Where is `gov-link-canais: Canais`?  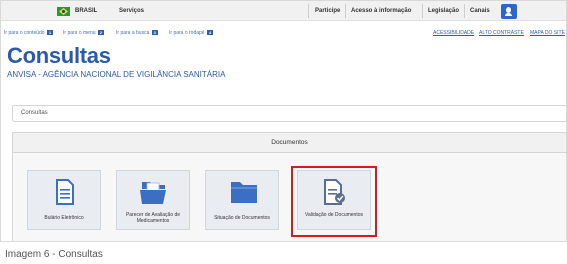
gov-link-canais: Canais is located at coordinates (480, 11).